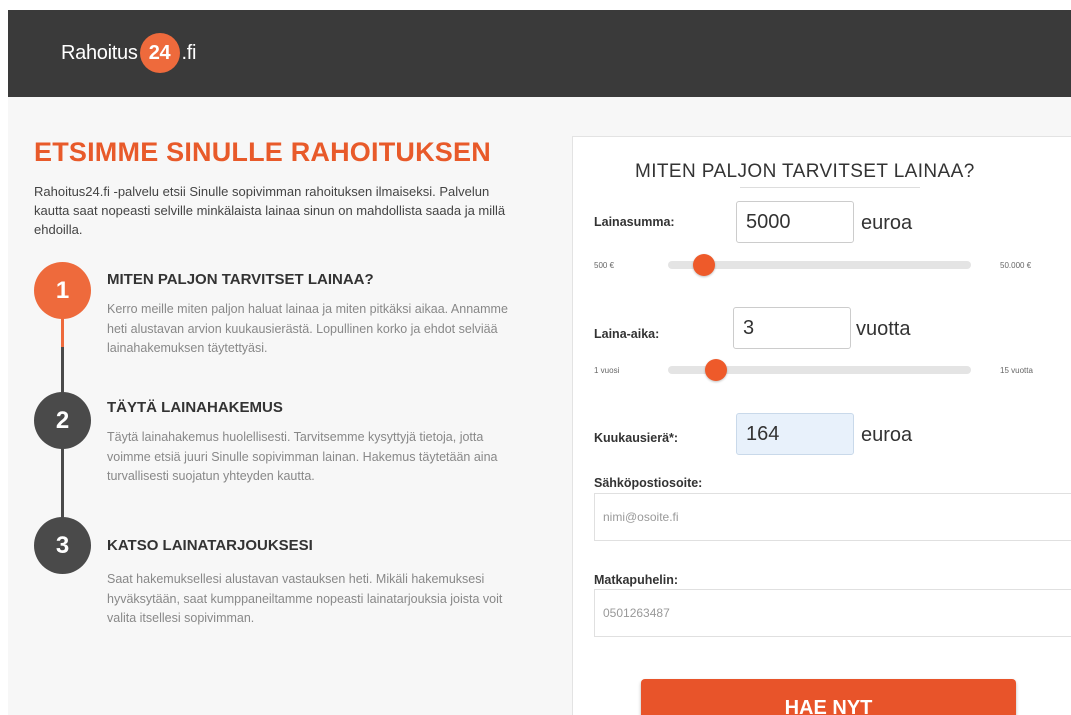 Image resolution: width=1071 pixels, height=715 pixels. Describe the element at coordinates (539, 53) in the screenshot. I see `site-header: Rahoitus 24 .fi` at that location.